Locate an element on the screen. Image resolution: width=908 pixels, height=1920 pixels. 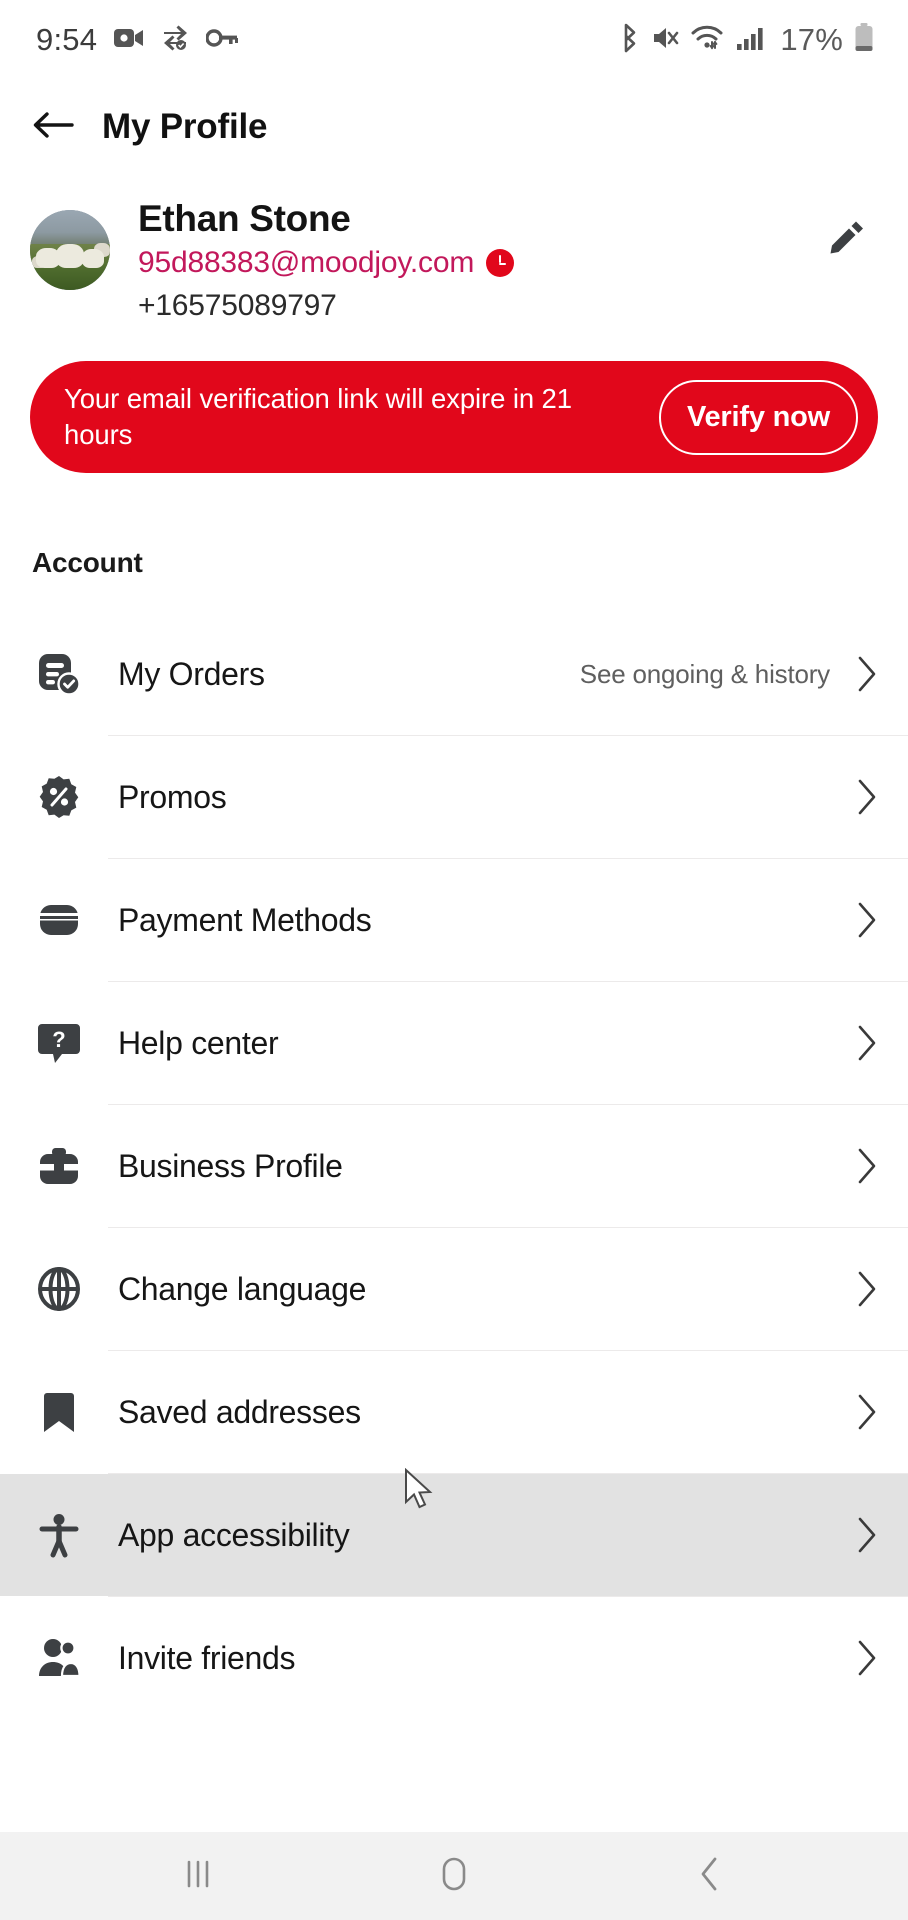
video-camera-icon is located at coordinates (129, 40).